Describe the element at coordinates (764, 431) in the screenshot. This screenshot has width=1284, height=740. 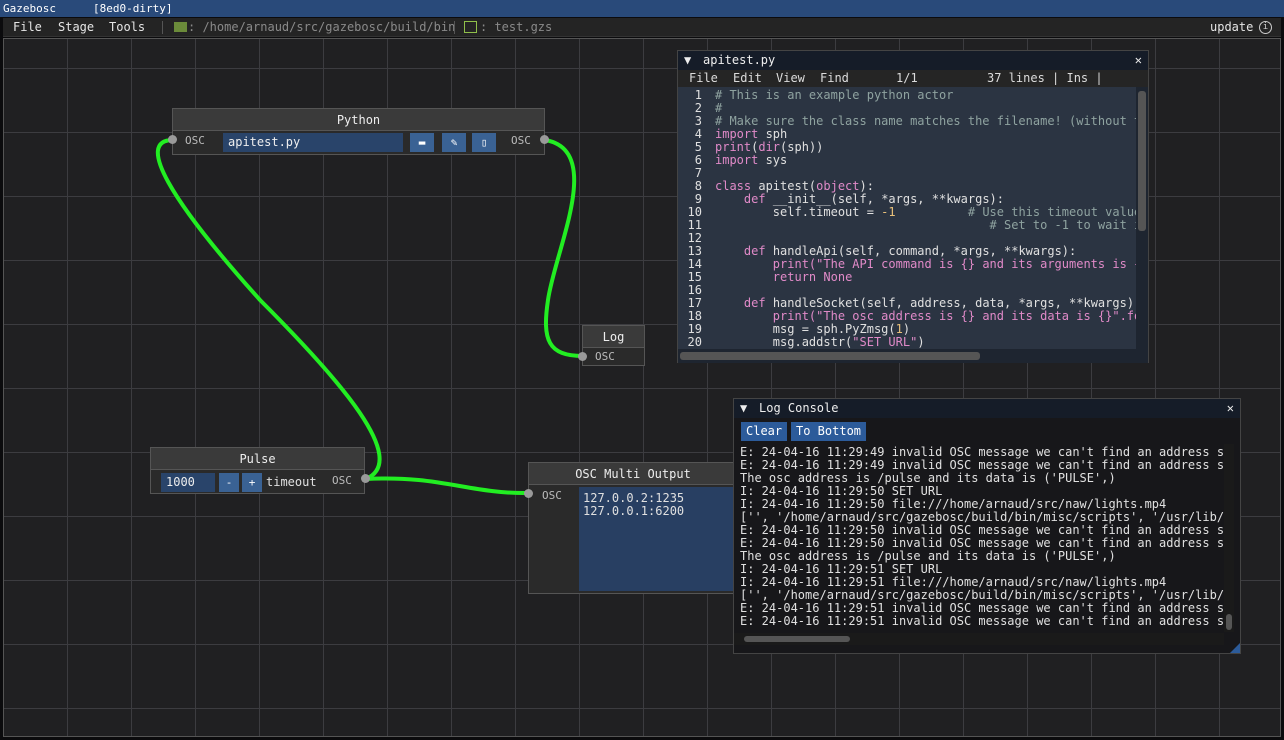
I see `clear-button: Clear` at that location.